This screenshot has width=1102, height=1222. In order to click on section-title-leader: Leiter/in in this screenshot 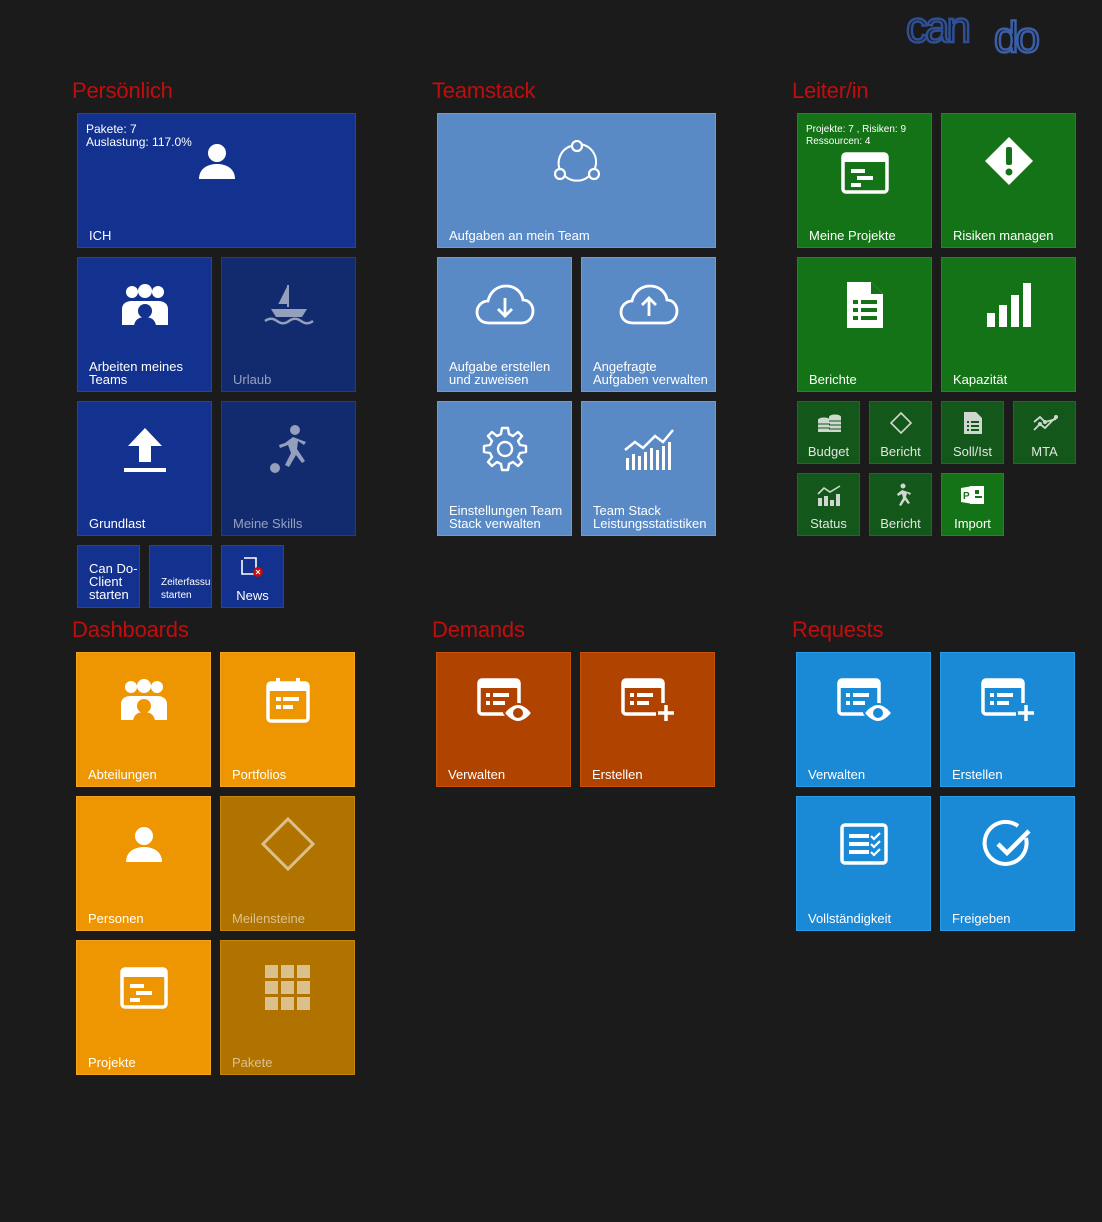, I will do `click(830, 90)`.